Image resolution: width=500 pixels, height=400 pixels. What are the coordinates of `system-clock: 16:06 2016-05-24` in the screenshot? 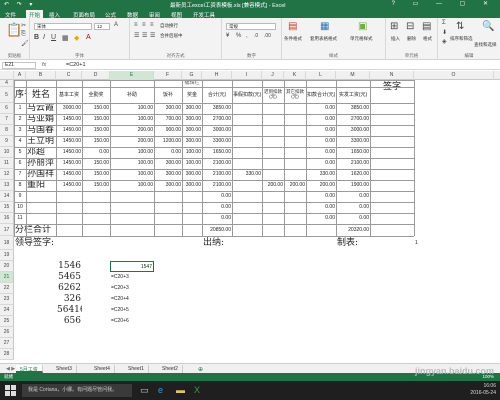 It's located at (483, 390).